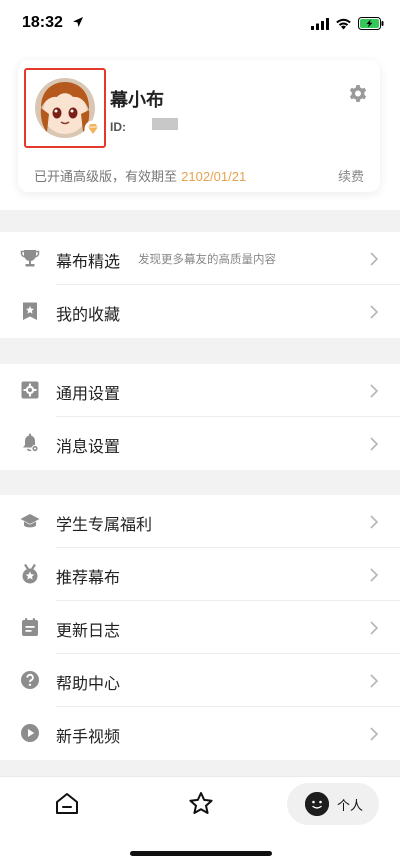  I want to click on profile-card: 幕小布 ID: 已开通高级版，有效期至 2102/01/21 续费, so click(199, 126).